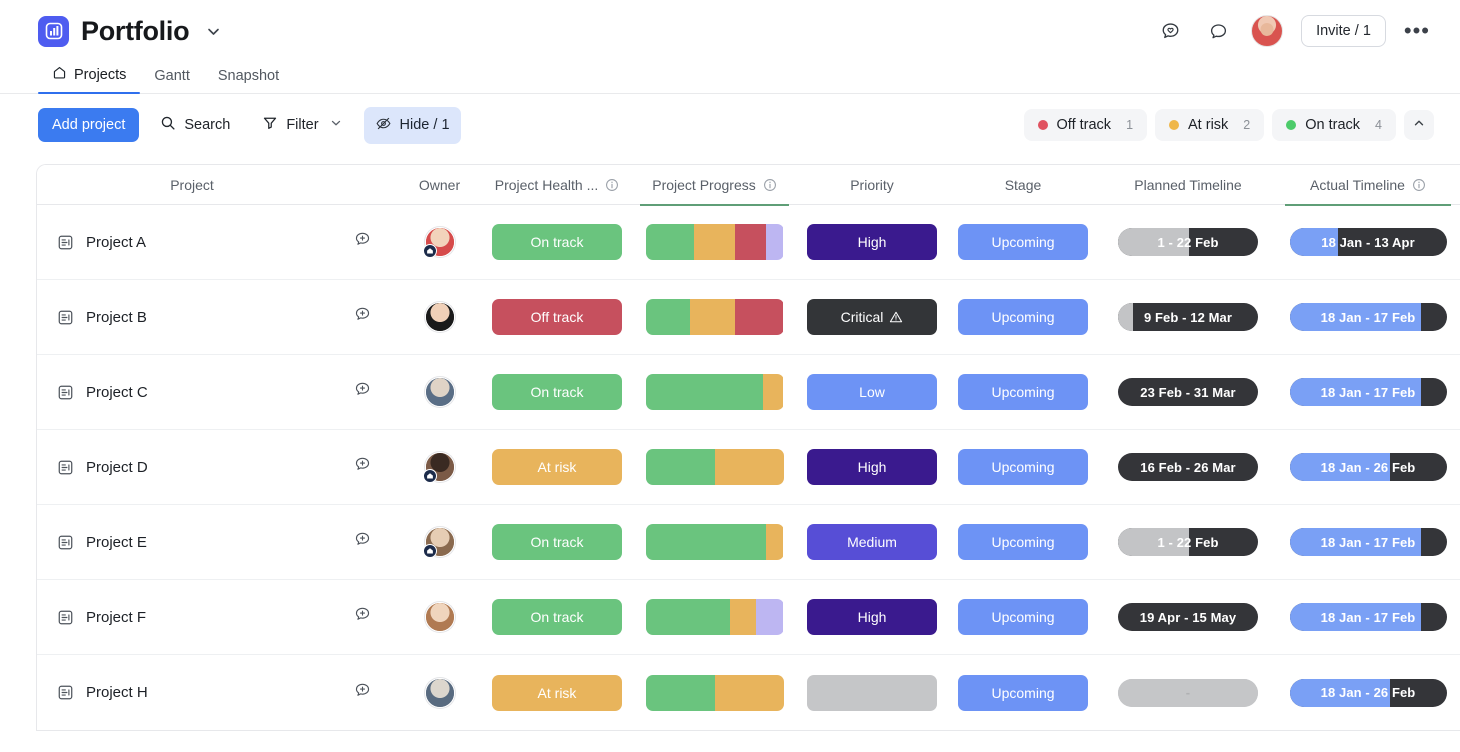 This screenshot has height=752, width=1460. I want to click on project-cell: Project B, so click(182, 317).